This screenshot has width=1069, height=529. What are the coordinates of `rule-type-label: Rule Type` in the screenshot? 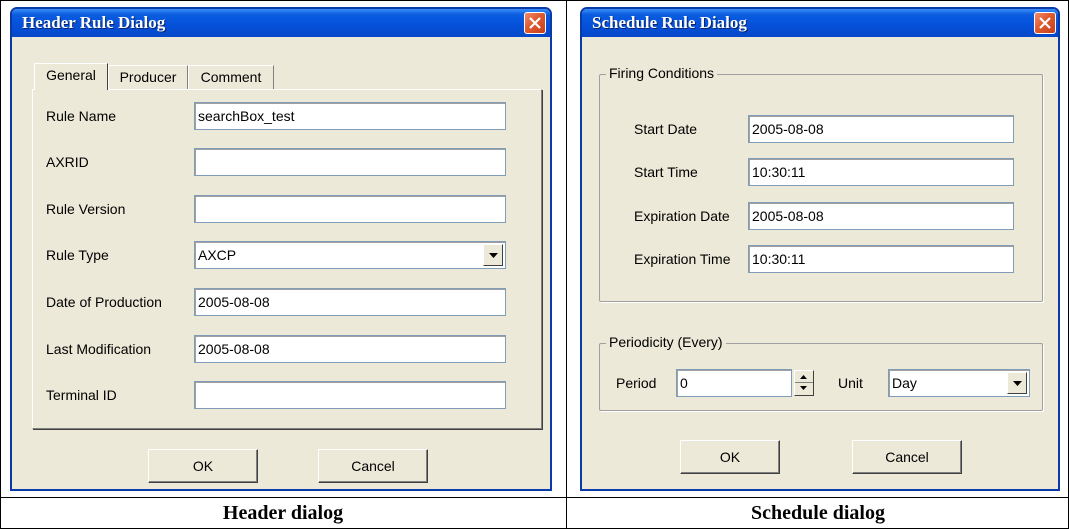 It's located at (77, 255).